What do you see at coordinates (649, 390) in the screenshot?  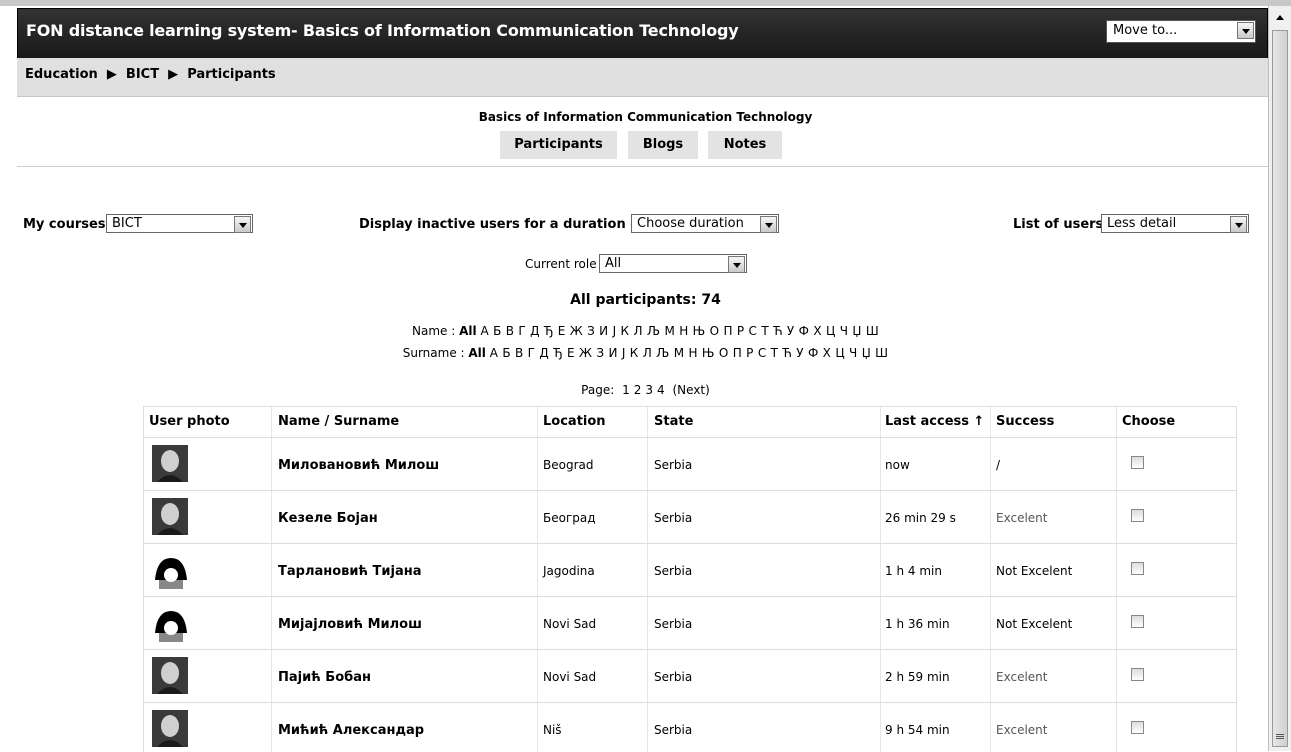 I see `page-link: 3` at bounding box center [649, 390].